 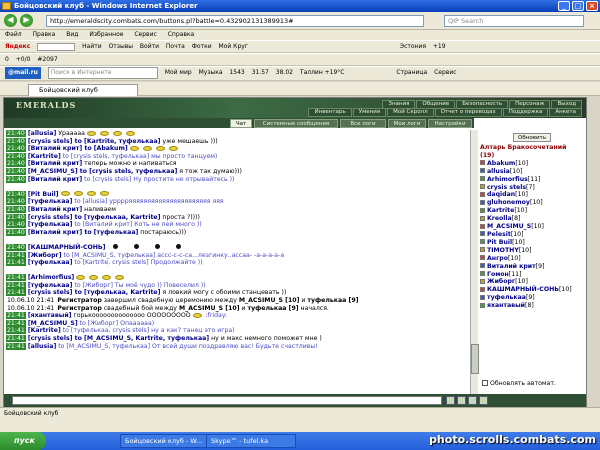 I want to click on user-name: яхантавый, so click(x=506, y=305).